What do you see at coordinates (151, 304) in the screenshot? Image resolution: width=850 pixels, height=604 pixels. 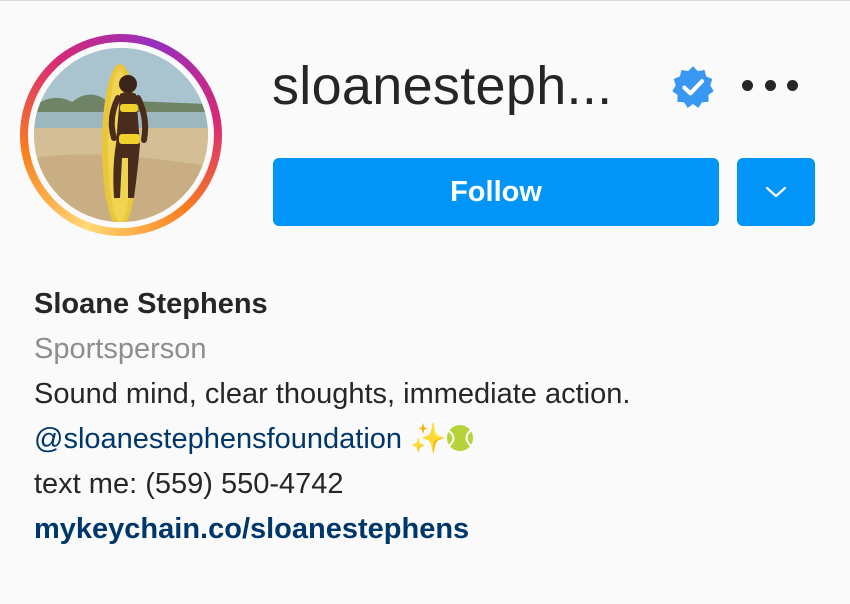 I see `full-name: Sloane Stephens` at bounding box center [151, 304].